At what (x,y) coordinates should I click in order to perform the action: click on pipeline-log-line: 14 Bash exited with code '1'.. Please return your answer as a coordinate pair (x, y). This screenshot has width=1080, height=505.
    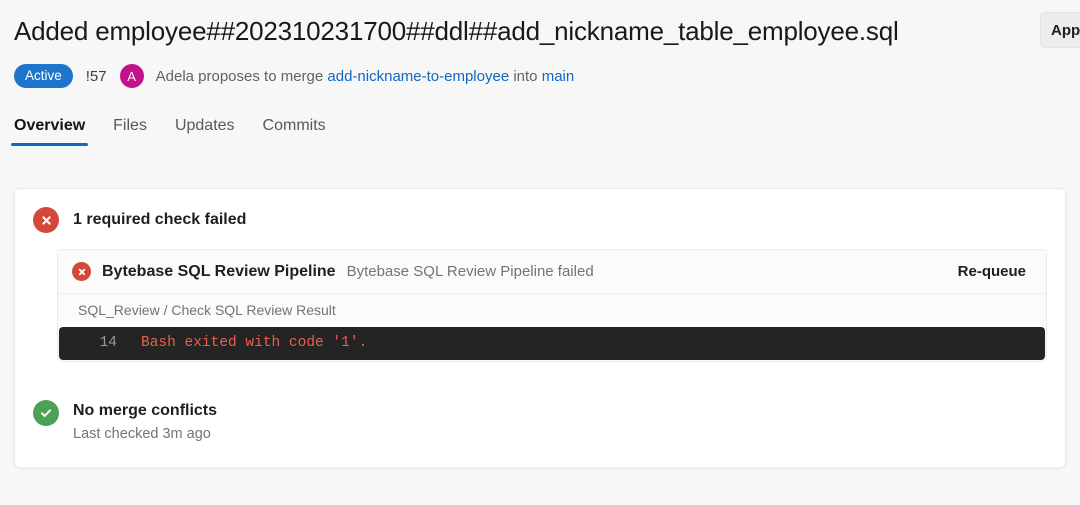
    Looking at the image, I should click on (552, 343).